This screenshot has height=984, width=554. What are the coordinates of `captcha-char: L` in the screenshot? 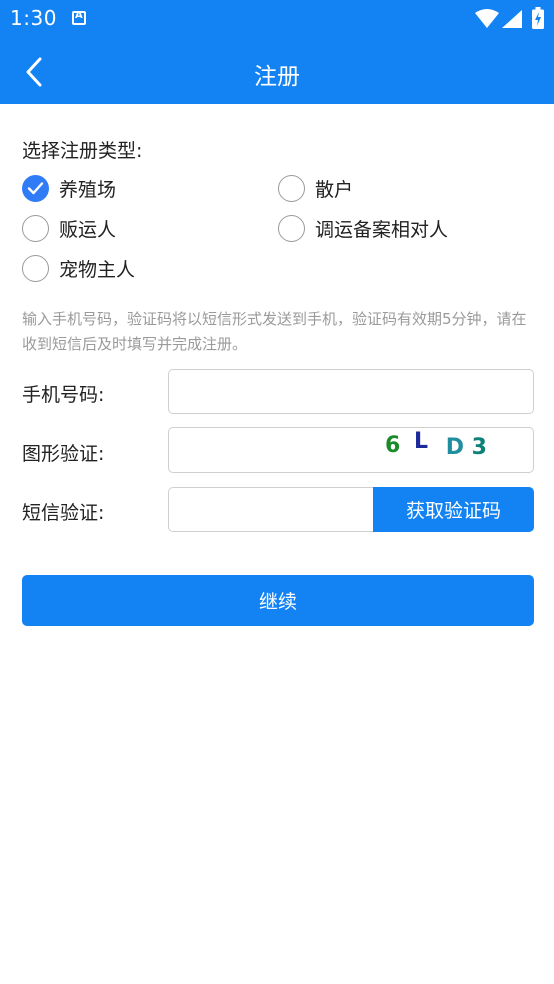 It's located at (421, 441).